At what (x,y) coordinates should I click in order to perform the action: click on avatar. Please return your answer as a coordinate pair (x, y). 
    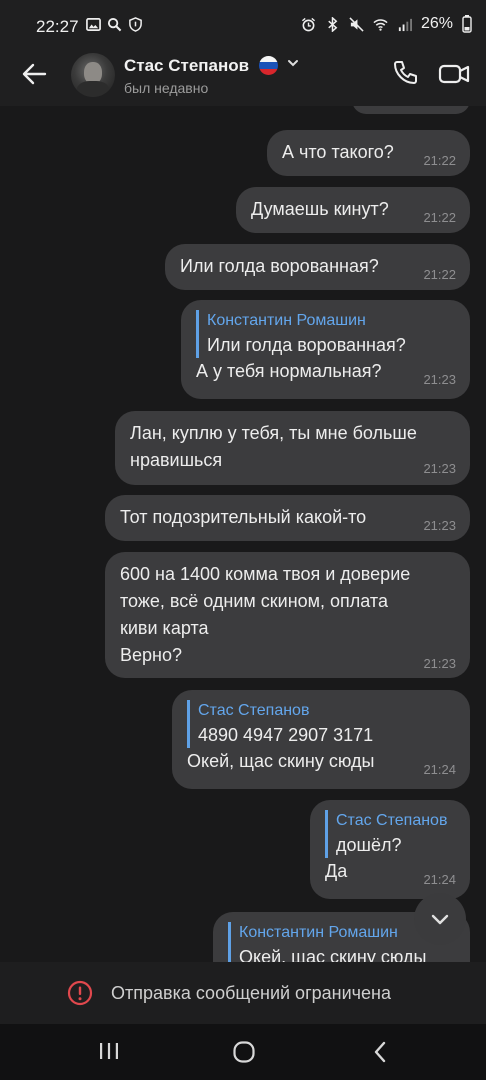
    Looking at the image, I should click on (93, 75).